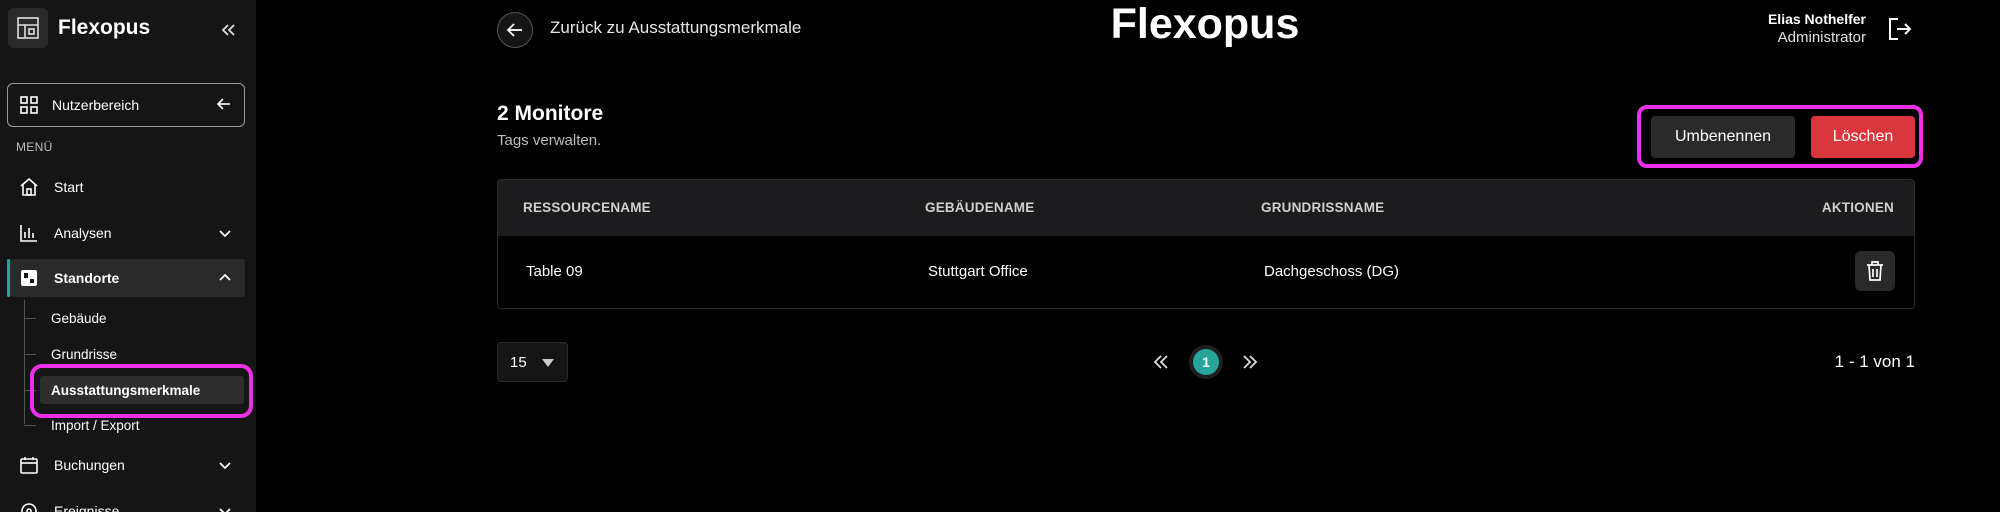 The image size is (2000, 512). I want to click on floorplan-icon, so click(29, 278).